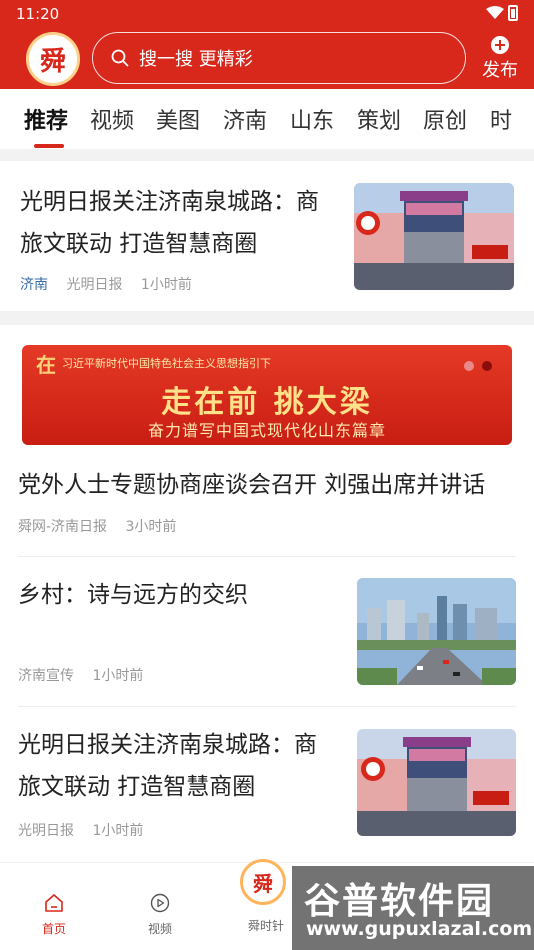  Describe the element at coordinates (159, 929) in the screenshot. I see `nav-video-label: 视频` at that location.